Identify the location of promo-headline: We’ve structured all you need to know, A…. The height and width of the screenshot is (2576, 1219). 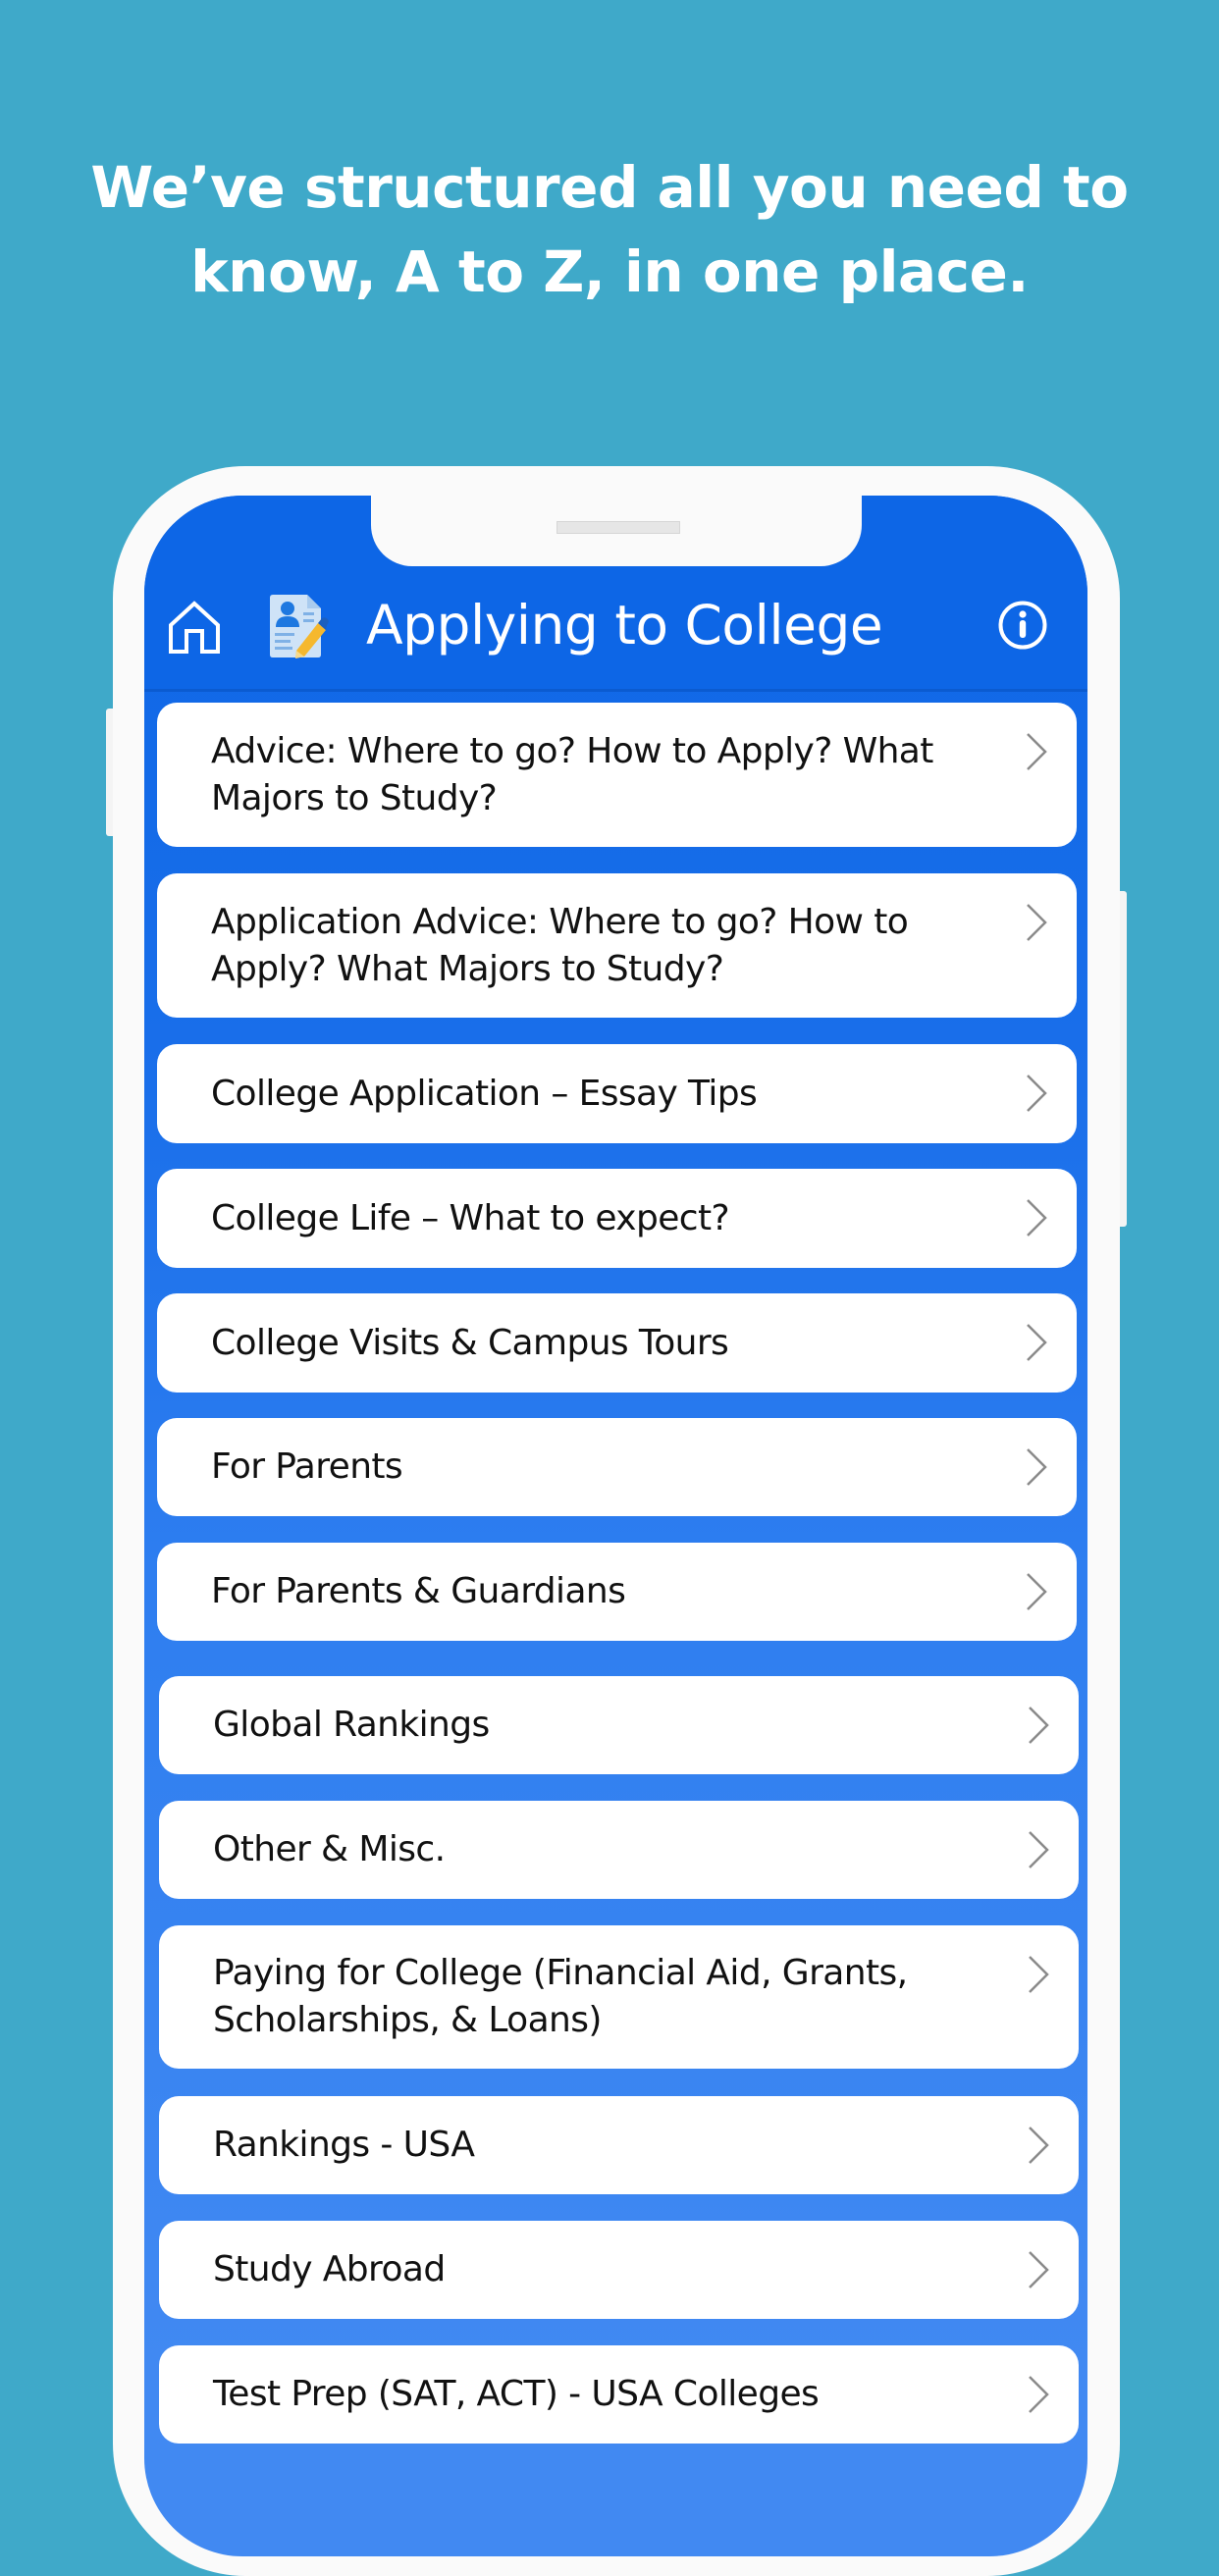
(609, 229).